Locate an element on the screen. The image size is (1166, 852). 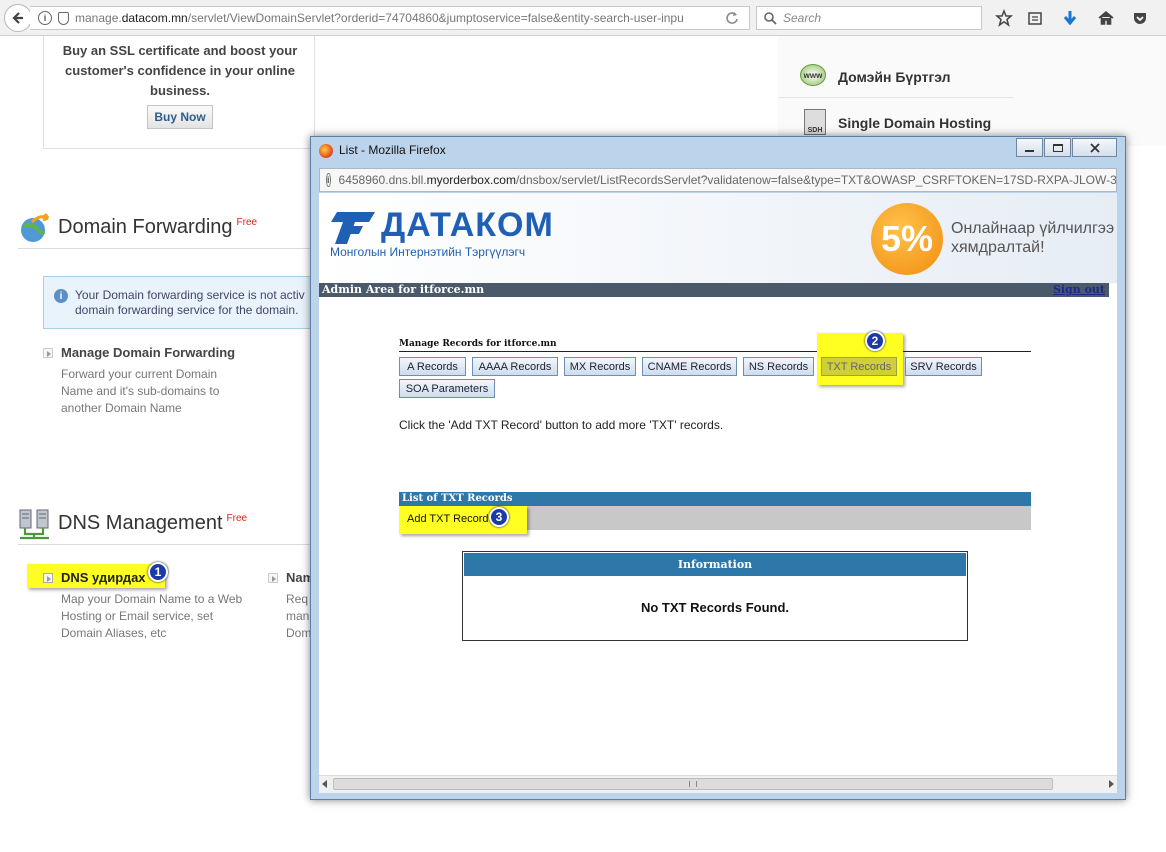
shield-icon is located at coordinates (63, 18).